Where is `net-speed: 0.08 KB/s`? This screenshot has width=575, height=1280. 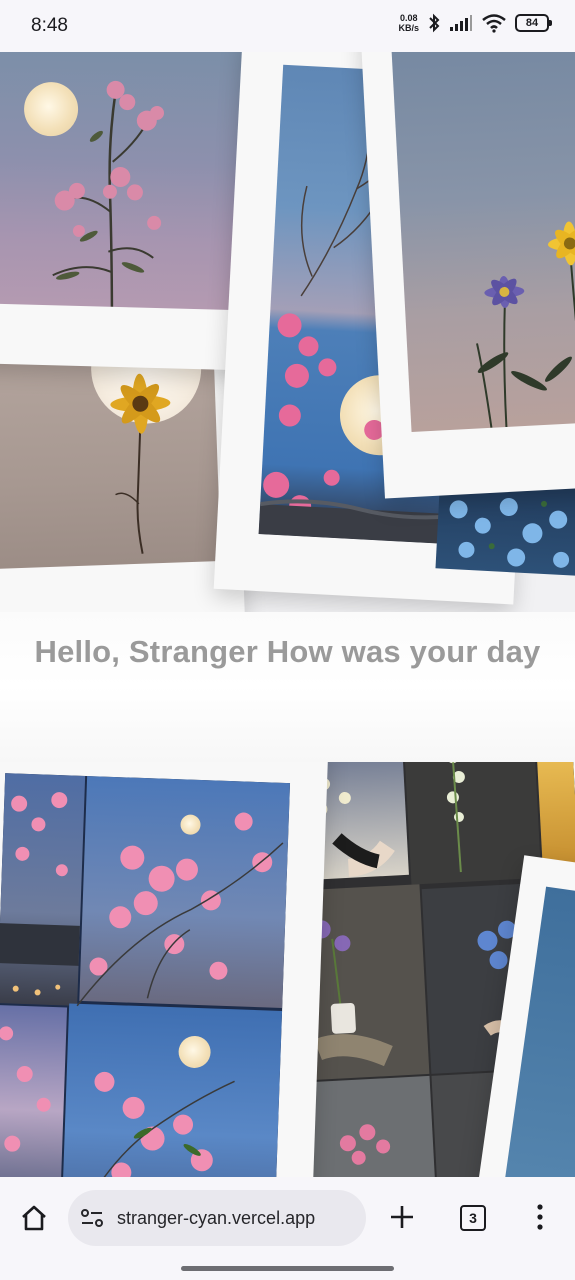
net-speed: 0.08 KB/s is located at coordinates (408, 23).